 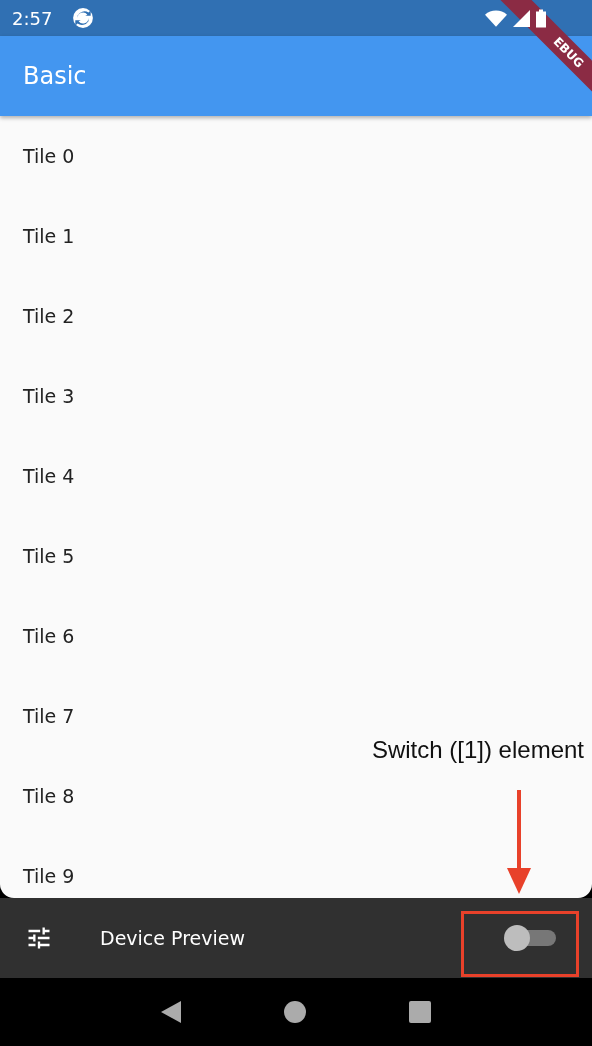 I want to click on list-tile: Tile 8, so click(x=49, y=796).